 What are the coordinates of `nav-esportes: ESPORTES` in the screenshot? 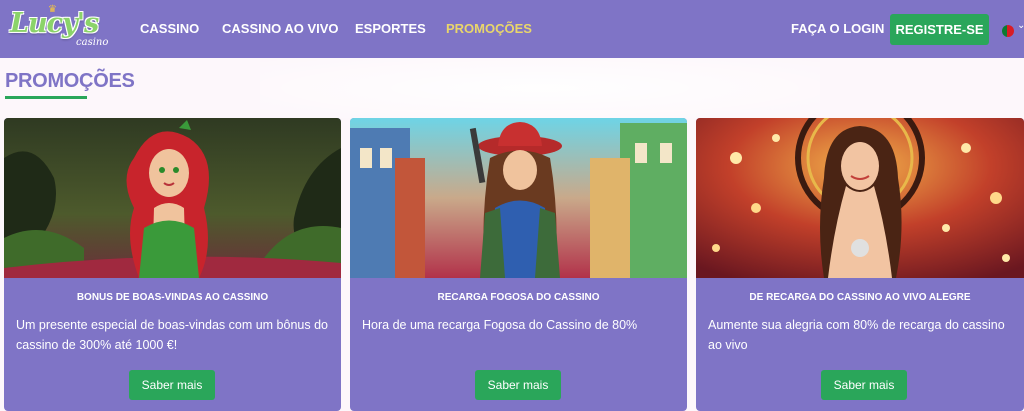 It's located at (390, 28).